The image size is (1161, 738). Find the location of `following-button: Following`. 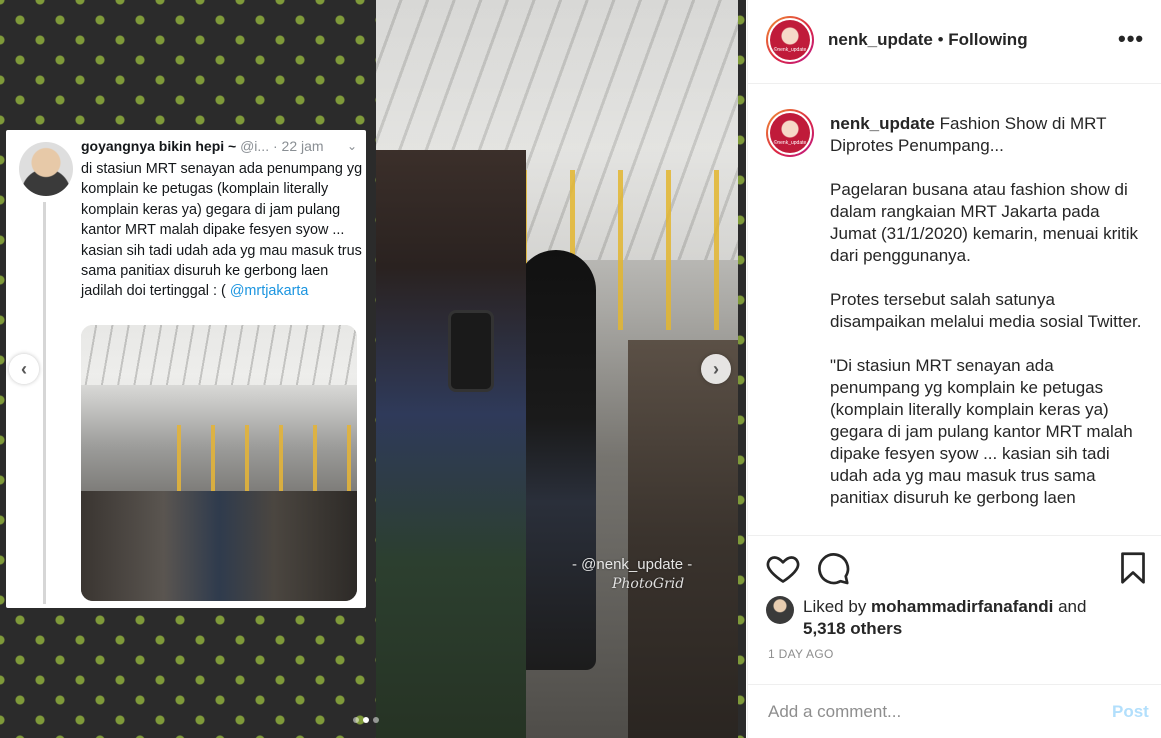

following-button: Following is located at coordinates (987, 39).